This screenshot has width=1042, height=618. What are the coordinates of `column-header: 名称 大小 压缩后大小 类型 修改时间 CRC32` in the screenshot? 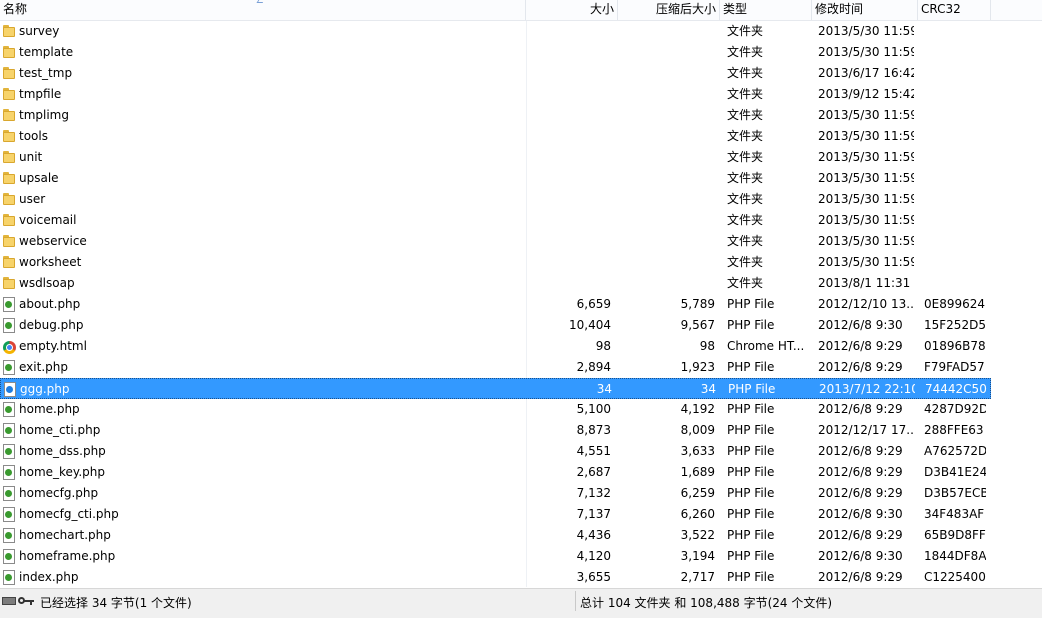 It's located at (521, 10).